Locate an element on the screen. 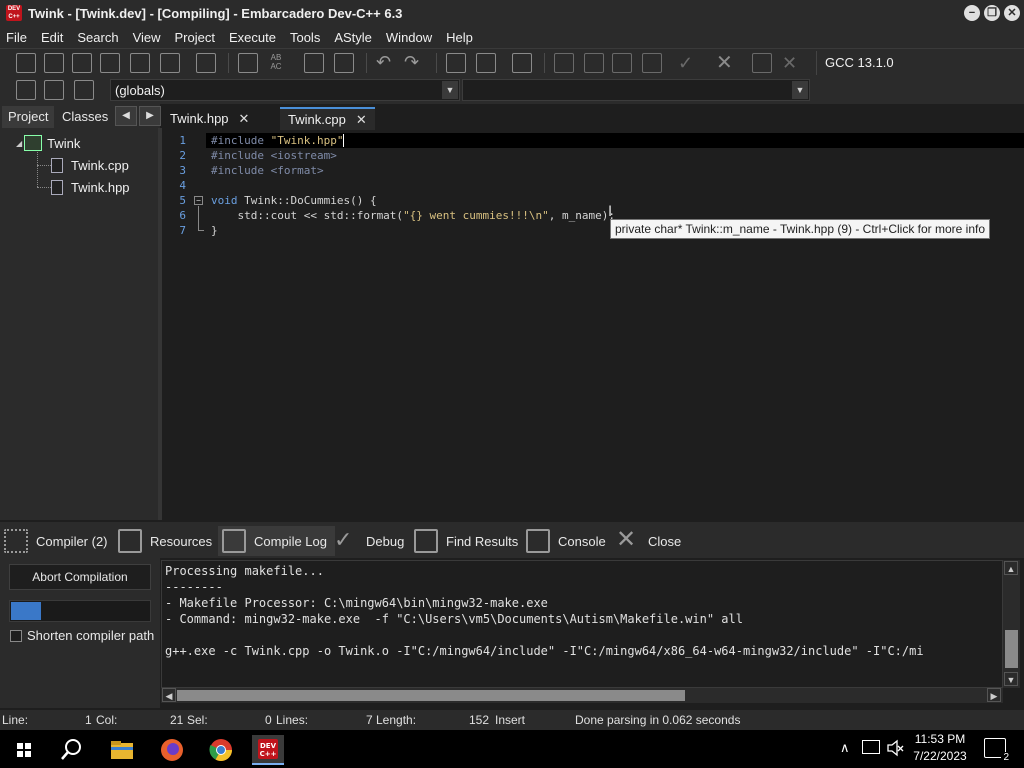 The width and height of the screenshot is (1024, 768). restore-button: ❐ is located at coordinates (992, 13).